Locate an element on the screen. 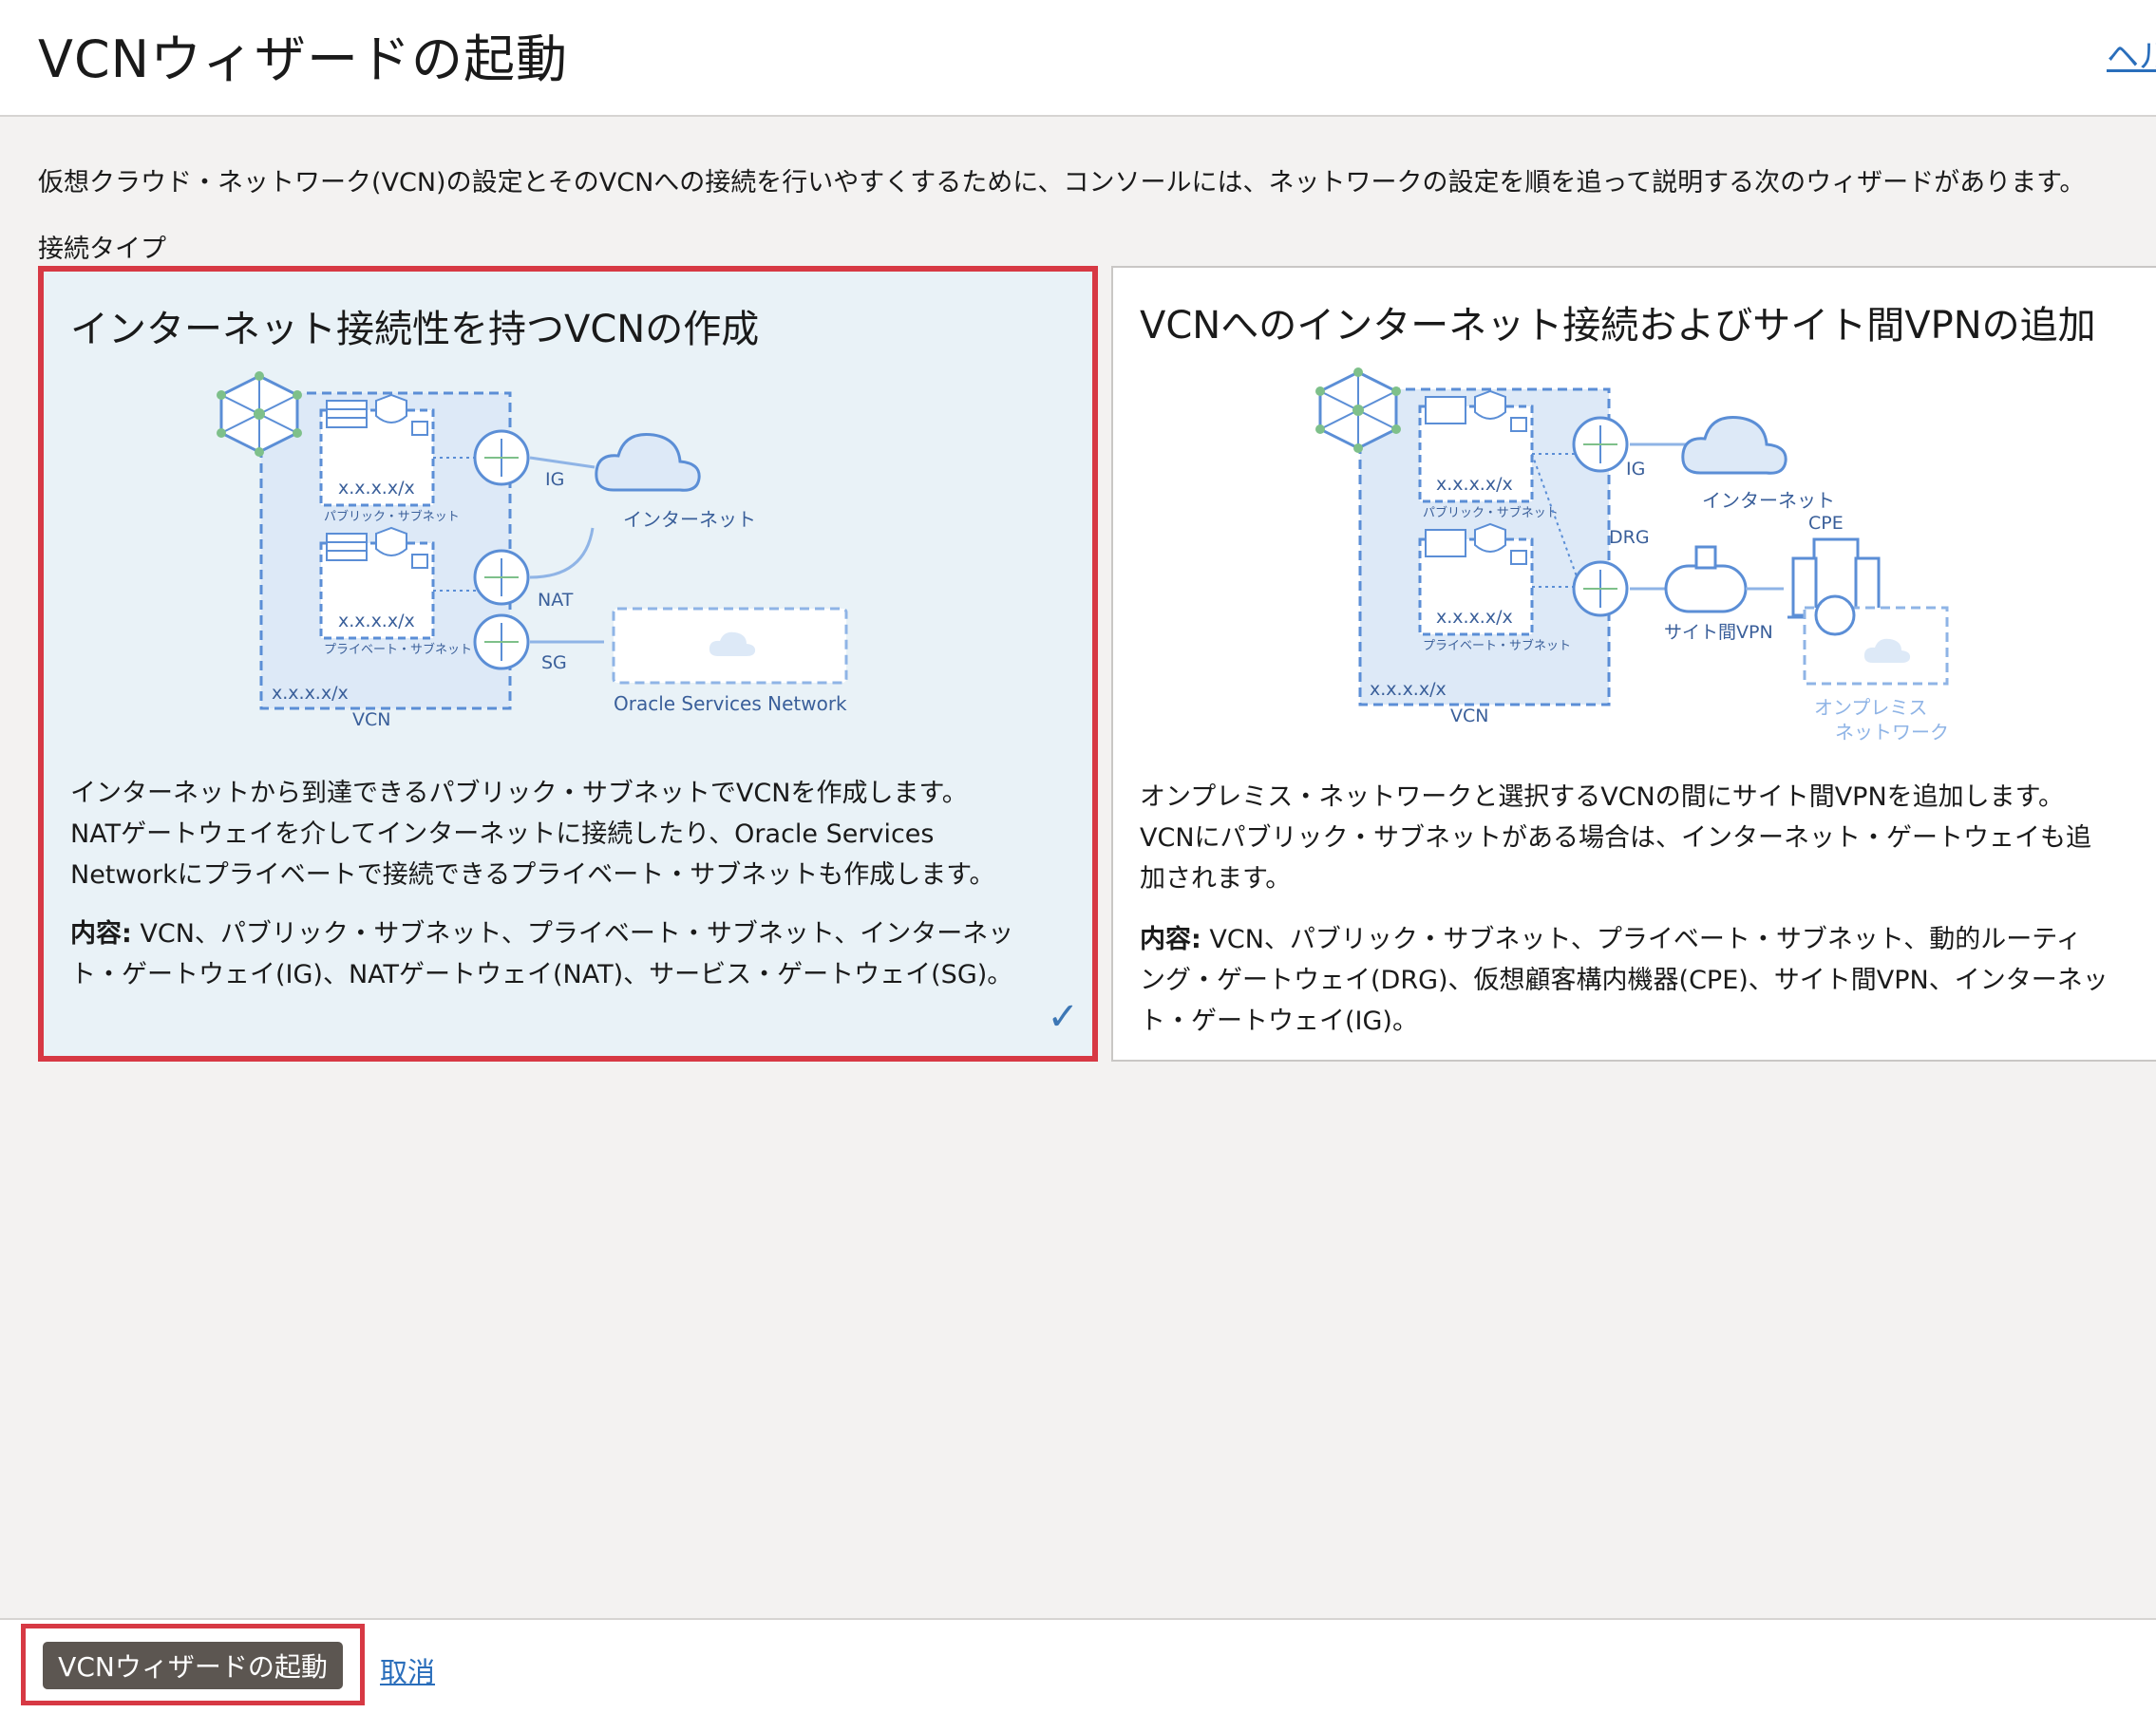 The height and width of the screenshot is (1713, 2156). launch-vcn-wizard-button: VCNウィザードの起動 is located at coordinates (193, 1665).